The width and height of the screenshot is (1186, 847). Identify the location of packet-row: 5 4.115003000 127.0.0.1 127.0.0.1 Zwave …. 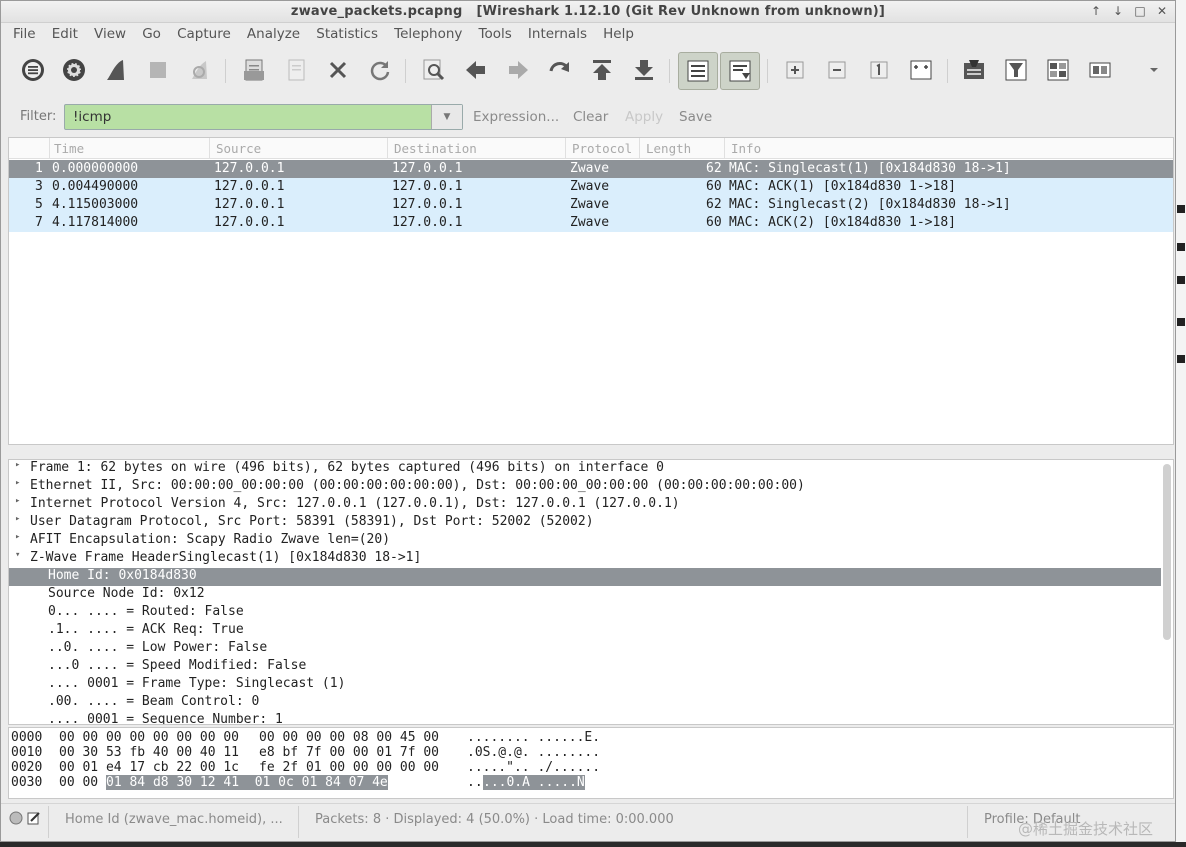
(591, 205).